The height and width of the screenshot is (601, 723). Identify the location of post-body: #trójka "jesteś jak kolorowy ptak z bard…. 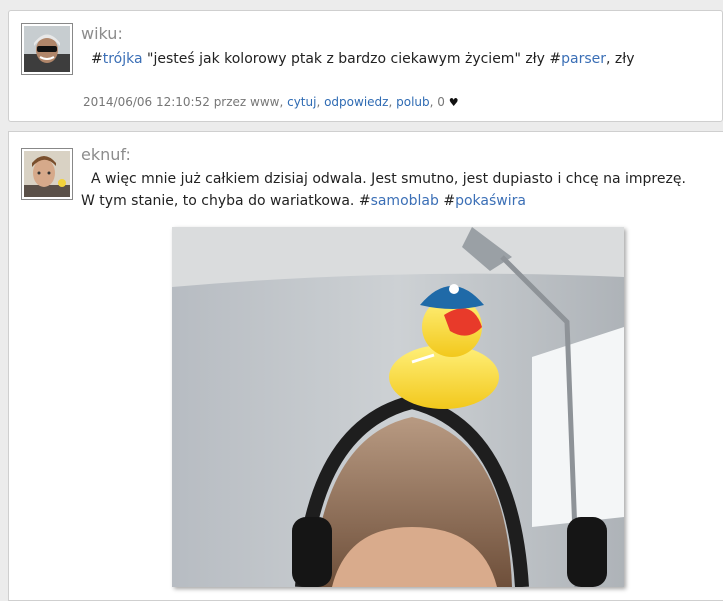
(390, 59).